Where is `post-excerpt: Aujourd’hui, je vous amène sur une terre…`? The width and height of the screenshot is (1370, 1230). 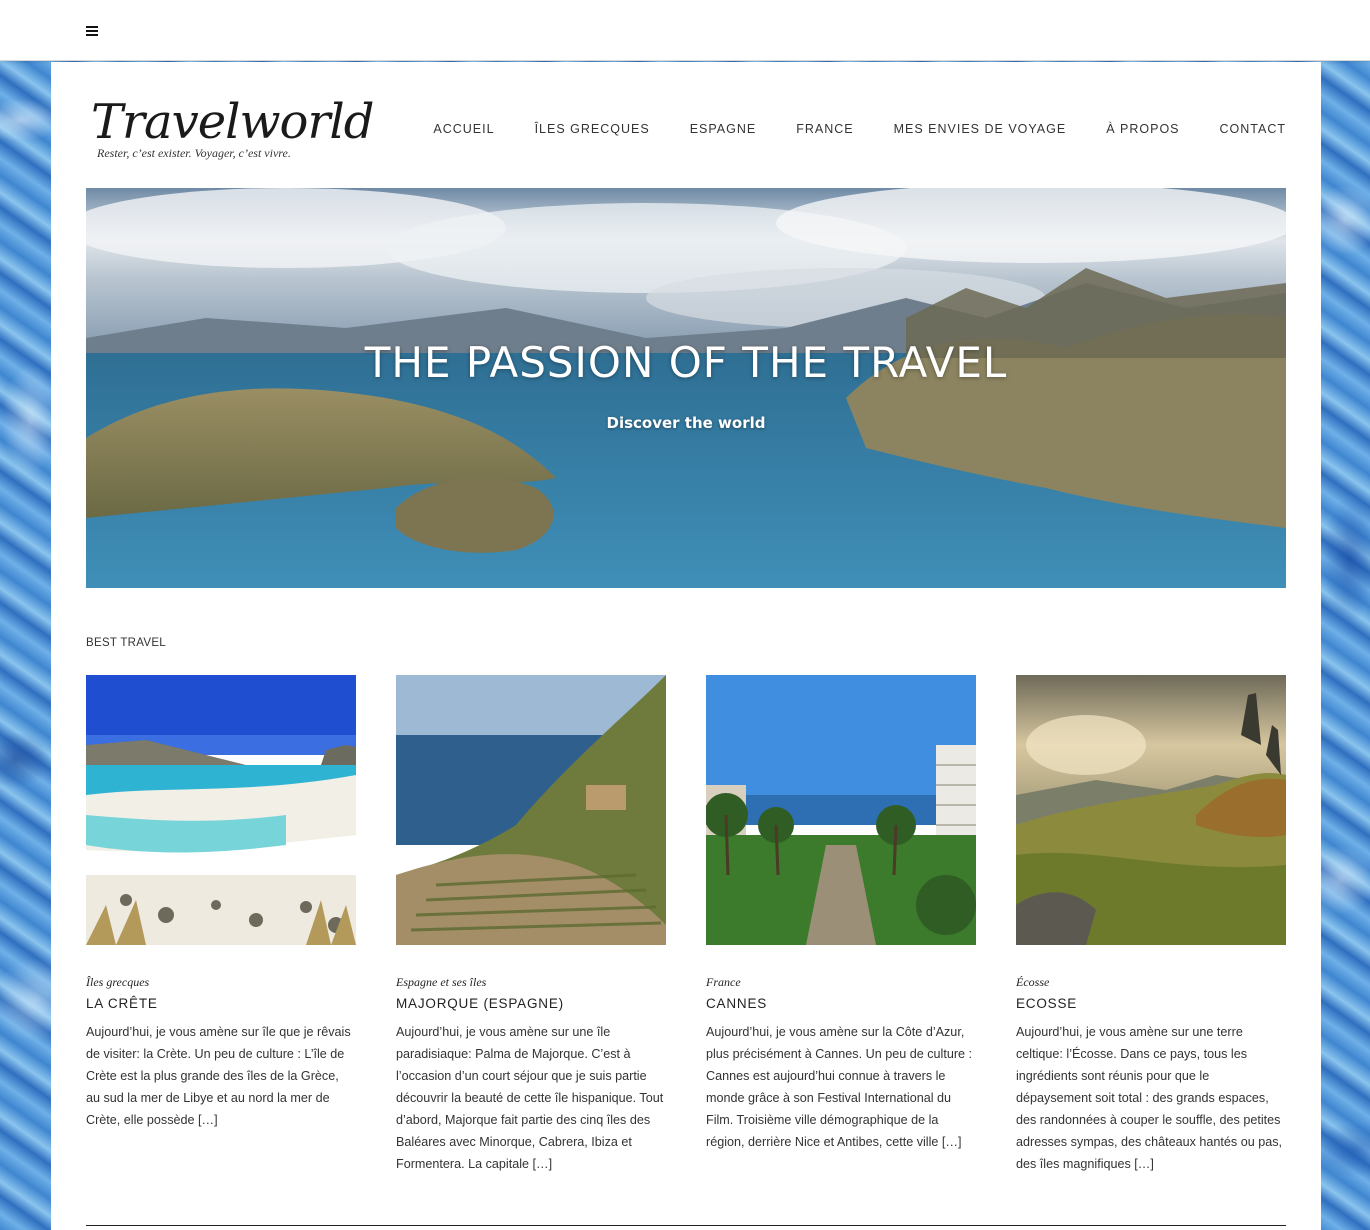 post-excerpt: Aujourd’hui, je vous amène sur une terre… is located at coordinates (1149, 1098).